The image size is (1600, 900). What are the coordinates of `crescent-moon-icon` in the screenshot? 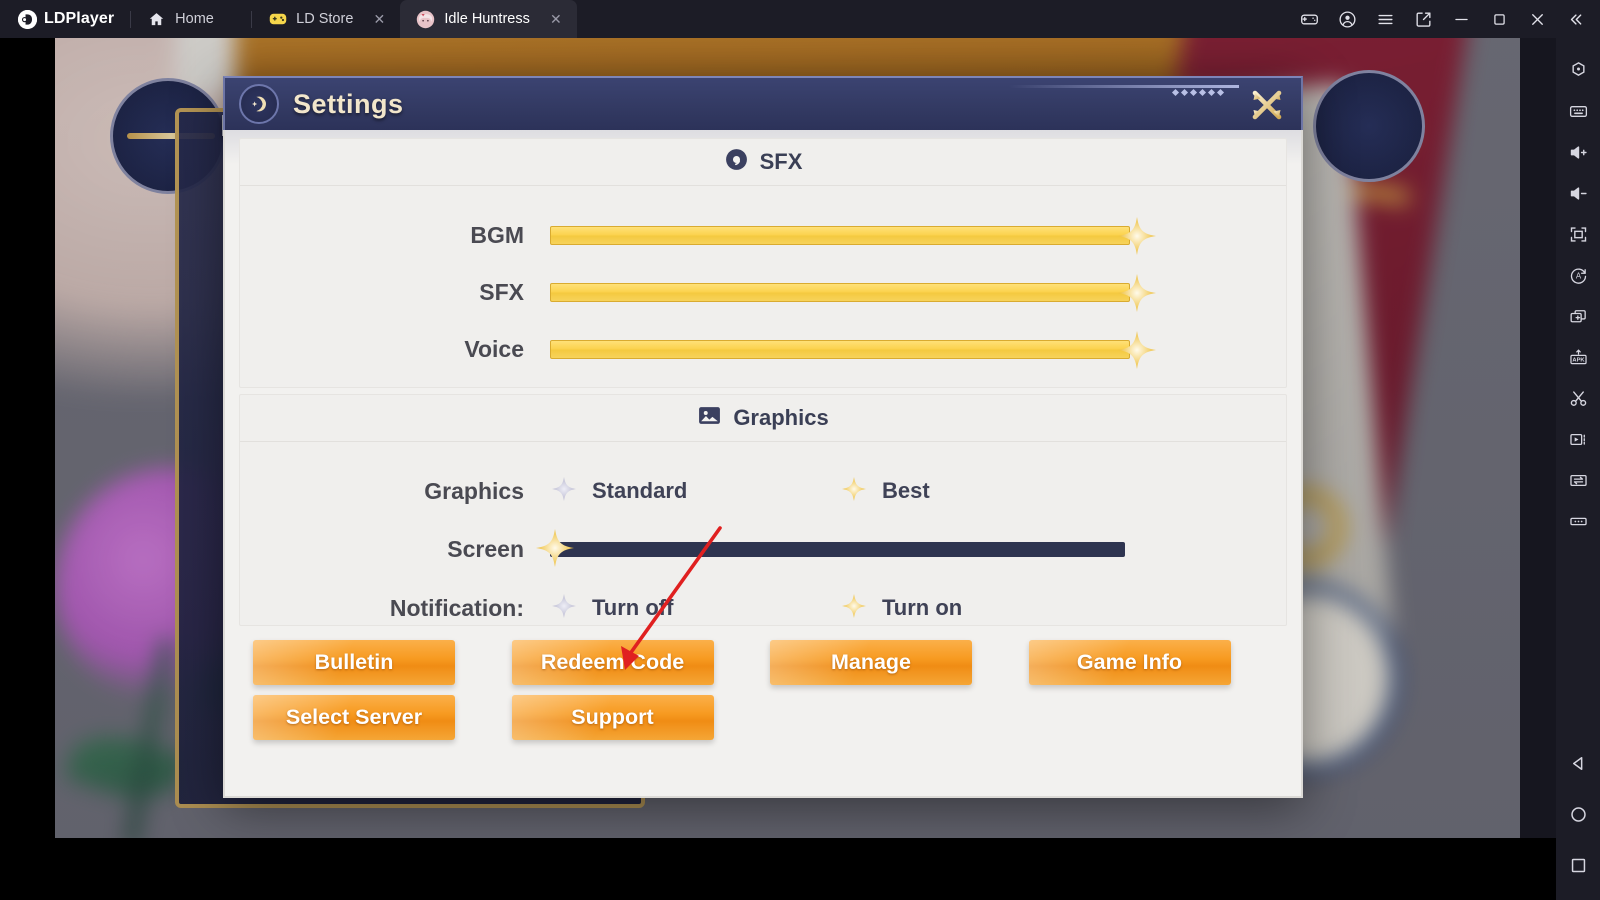 It's located at (259, 104).